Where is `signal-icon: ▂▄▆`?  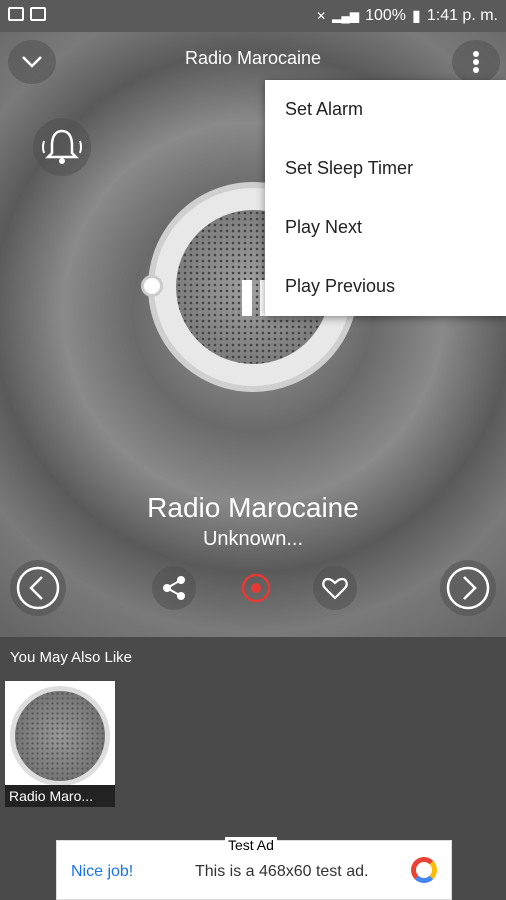 signal-icon: ▂▄▆ is located at coordinates (346, 16).